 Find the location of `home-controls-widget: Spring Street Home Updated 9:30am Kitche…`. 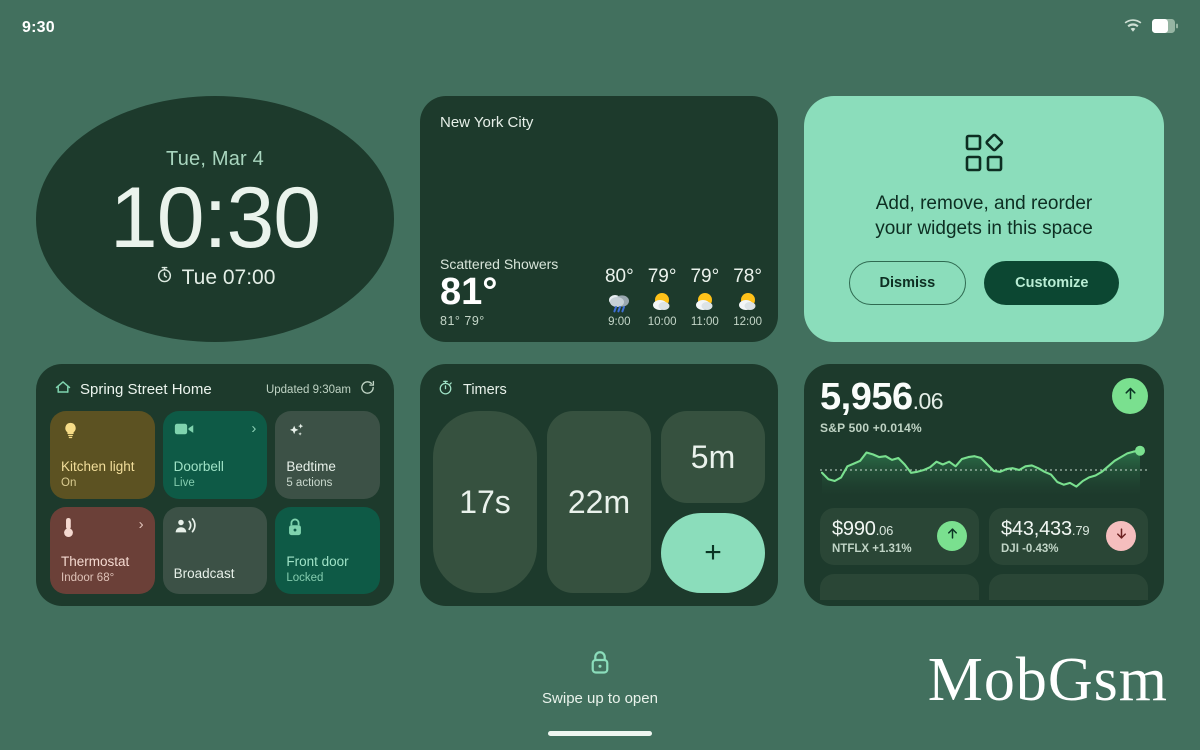

home-controls-widget: Spring Street Home Updated 9:30am Kitche… is located at coordinates (215, 485).